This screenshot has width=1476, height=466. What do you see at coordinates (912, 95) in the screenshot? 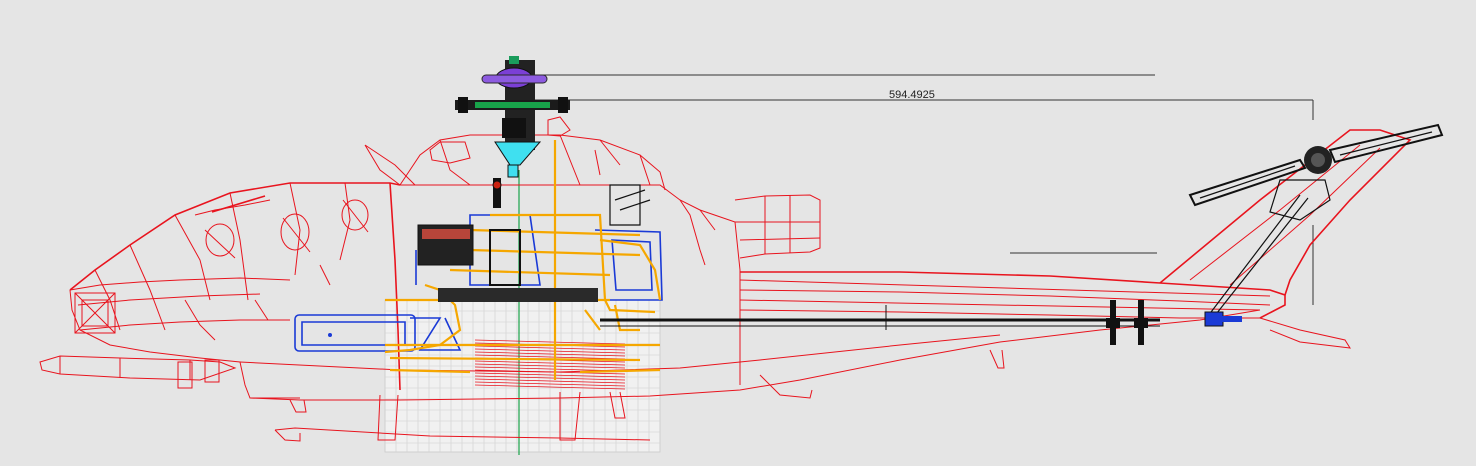
I see `dimension-value: 594.4925` at bounding box center [912, 95].